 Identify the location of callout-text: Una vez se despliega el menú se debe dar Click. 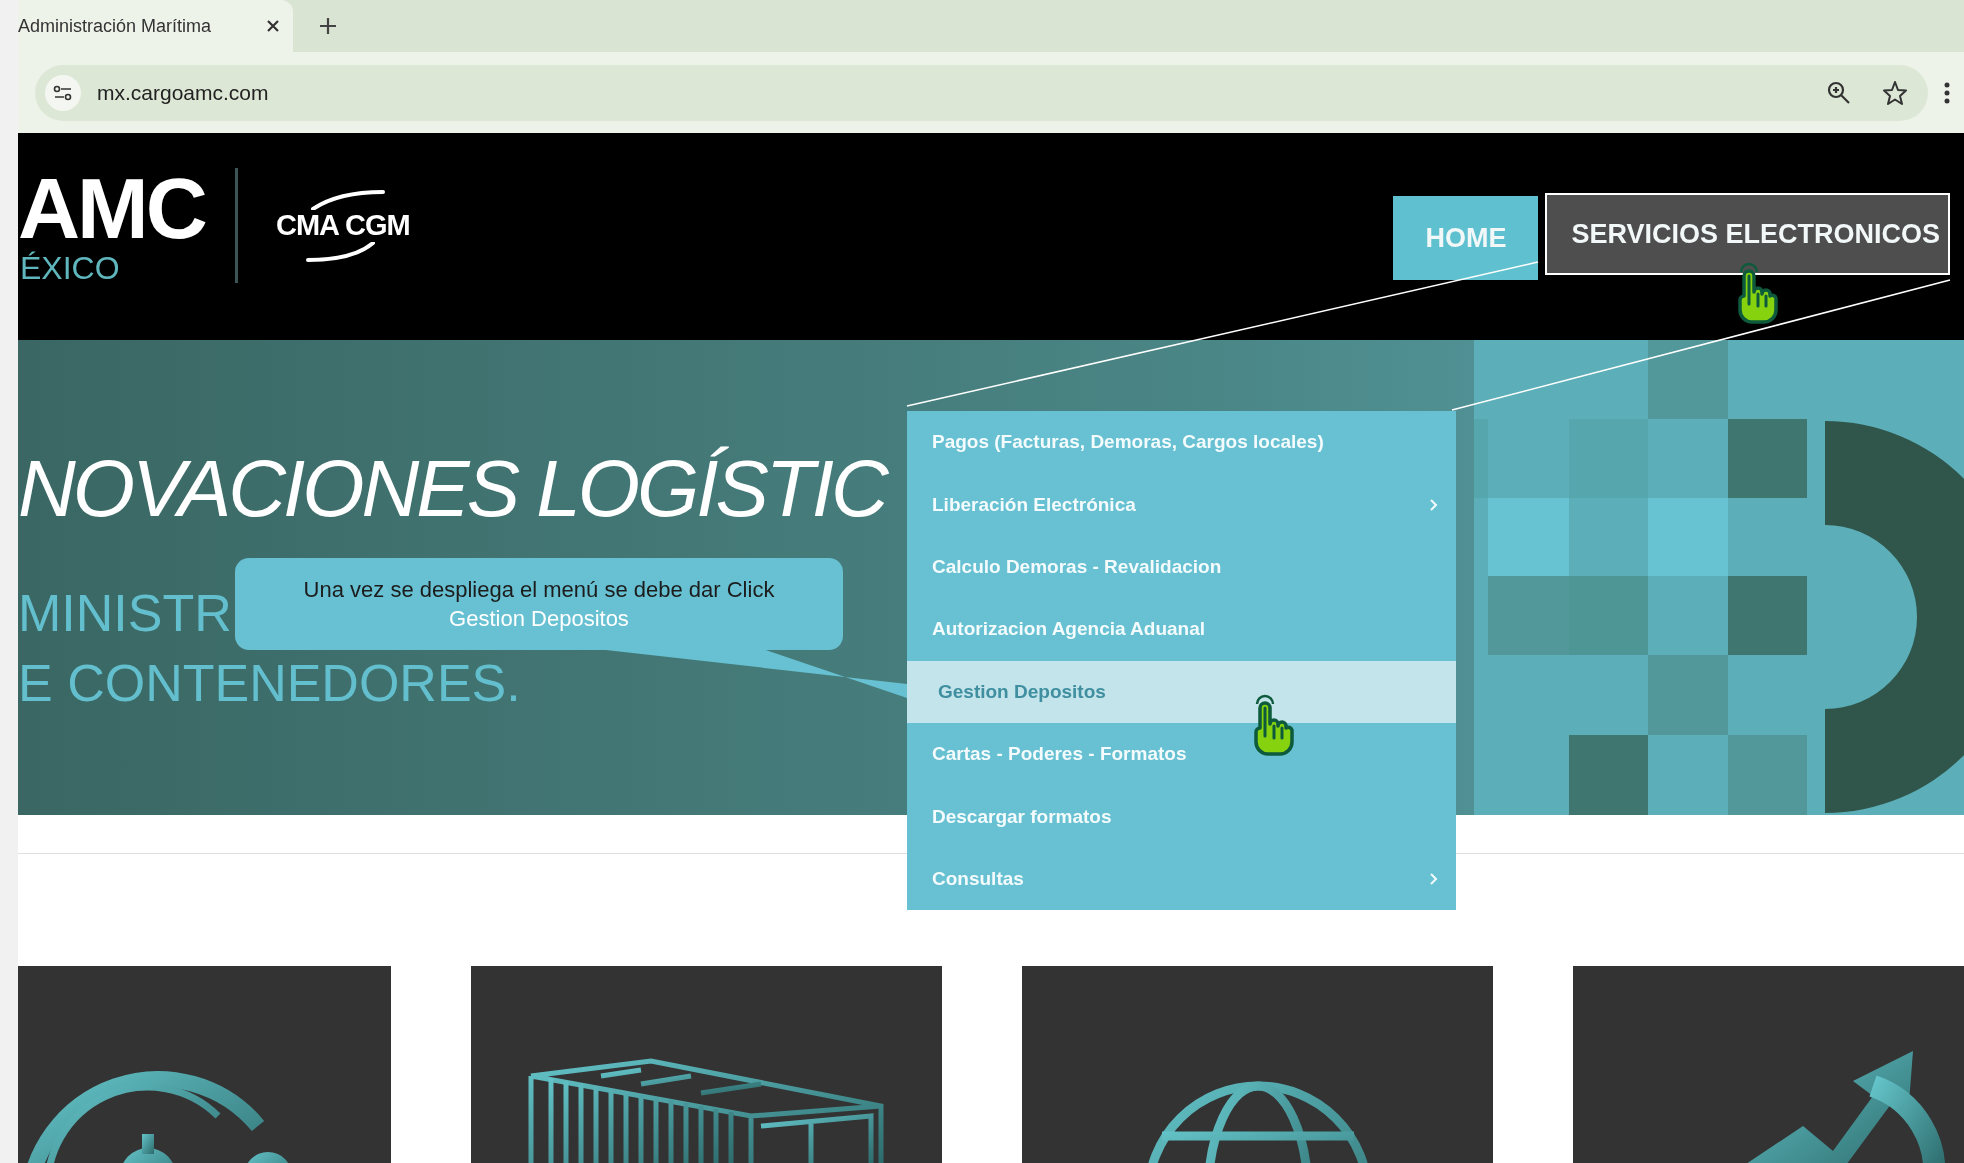
(539, 590).